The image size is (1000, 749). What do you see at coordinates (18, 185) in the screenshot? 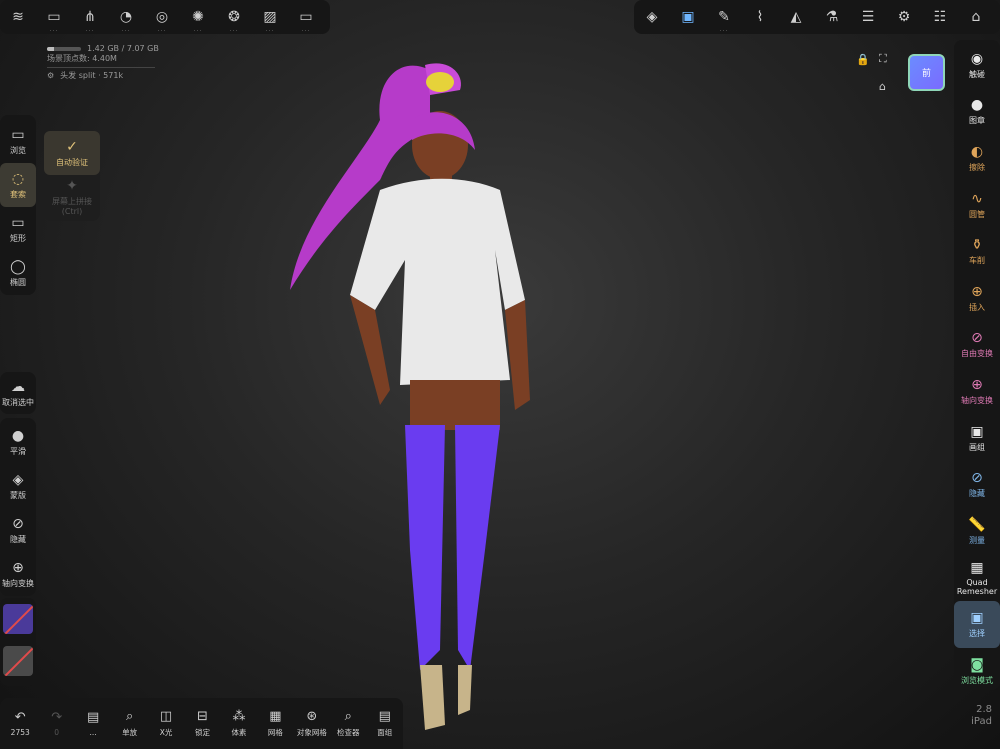
I see `left_tools-1-button: ◌ 套索` at bounding box center [18, 185].